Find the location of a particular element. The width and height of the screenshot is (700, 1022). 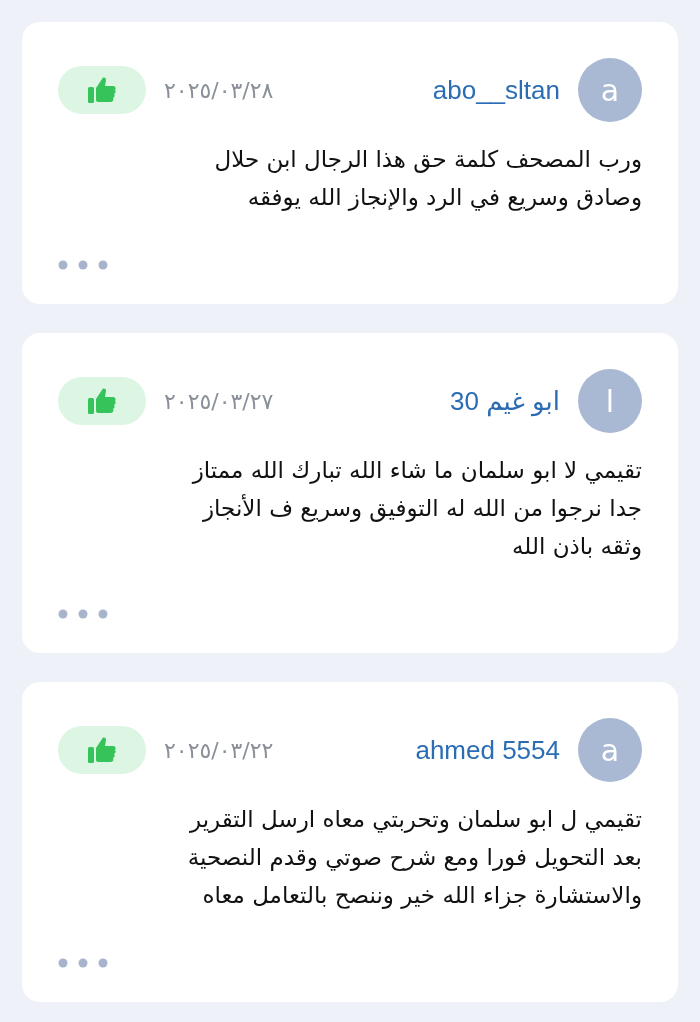

review-text: تقيمي ل ابو سلمان وتحربتي معاه ارسل التقرير بعد التحويل فورا ومع شرح صوتي وقدم النصحية والاستشارة جزاء الله خير وننصح بالتعامل معاه is located at coordinates (414, 858).